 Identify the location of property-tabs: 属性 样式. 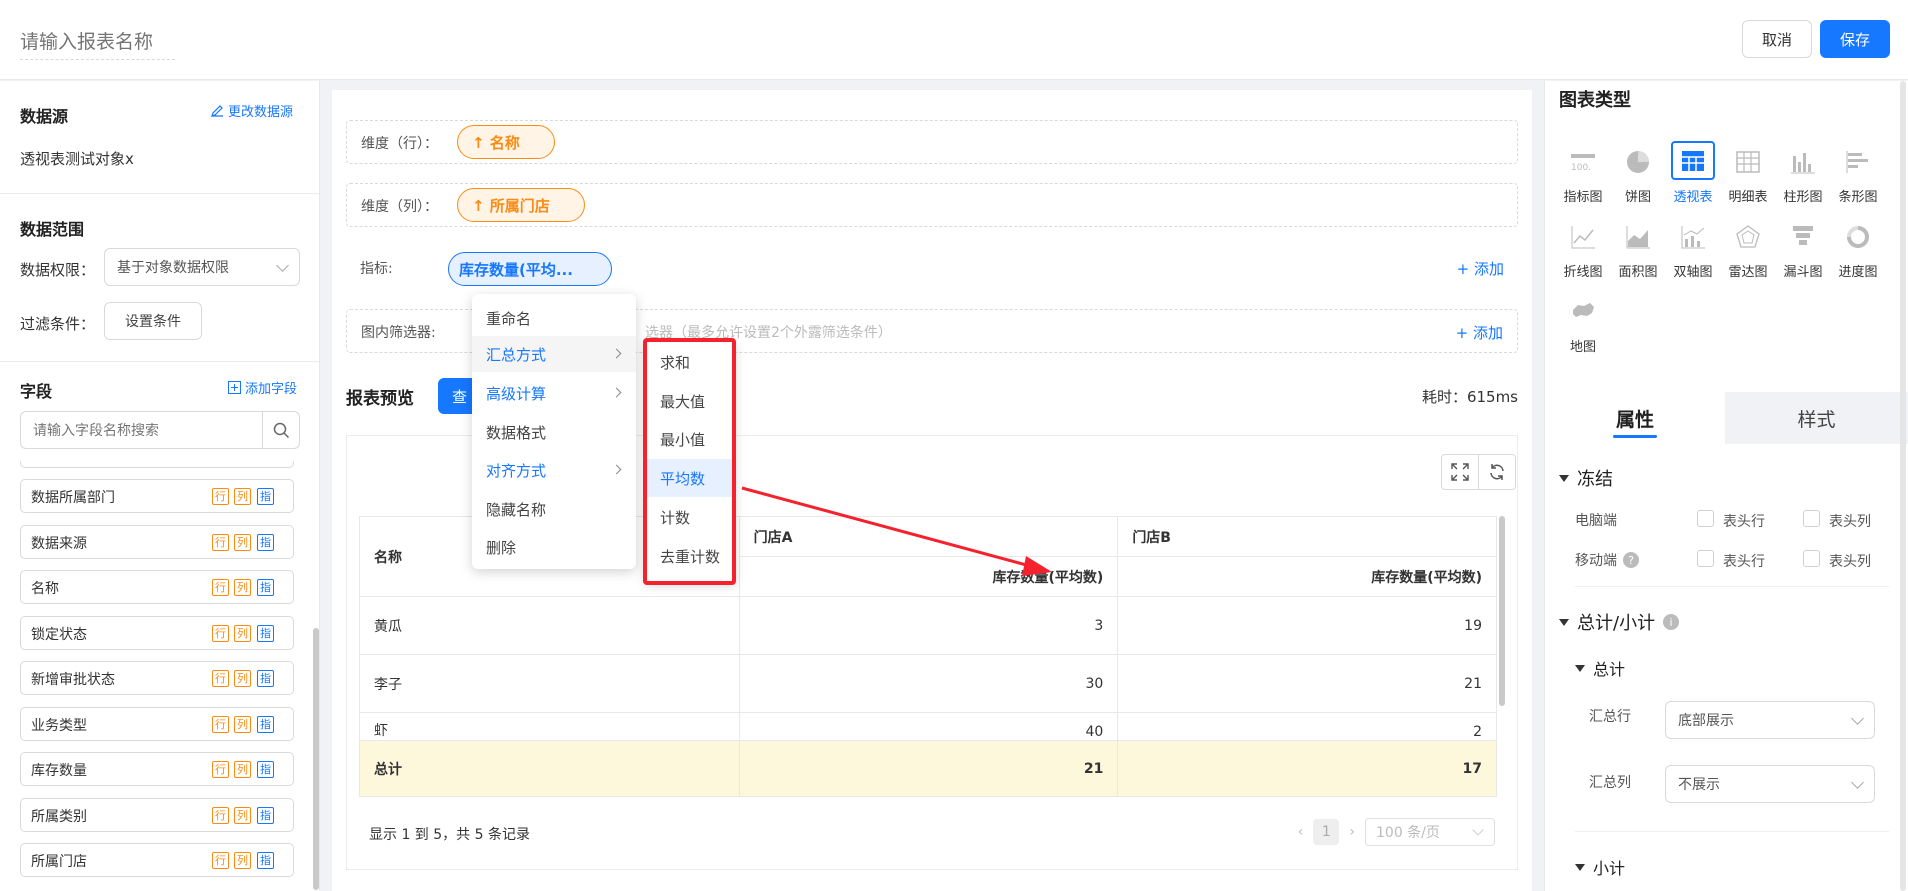
(1726, 418).